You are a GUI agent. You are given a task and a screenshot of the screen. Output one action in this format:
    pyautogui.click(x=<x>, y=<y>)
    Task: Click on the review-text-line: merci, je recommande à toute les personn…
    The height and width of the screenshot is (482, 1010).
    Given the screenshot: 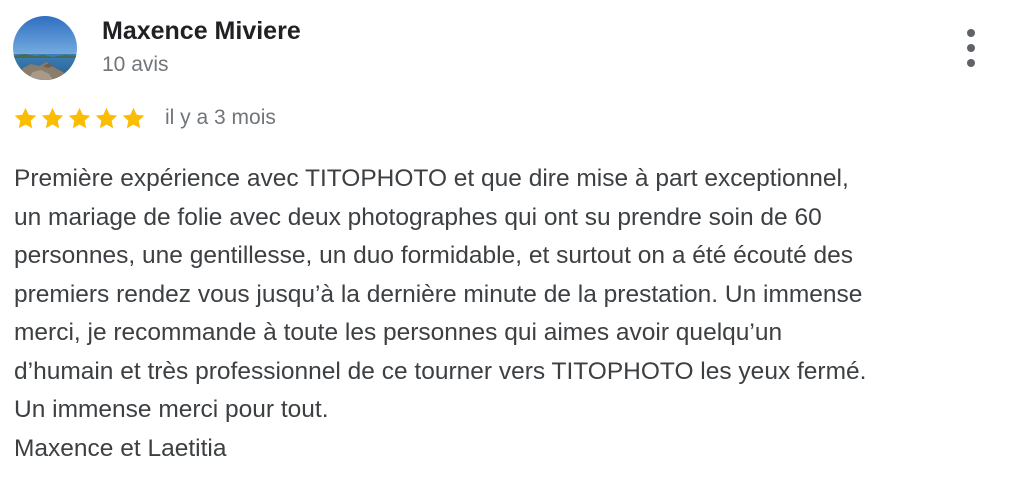 What is the action you would take?
    pyautogui.click(x=398, y=332)
    